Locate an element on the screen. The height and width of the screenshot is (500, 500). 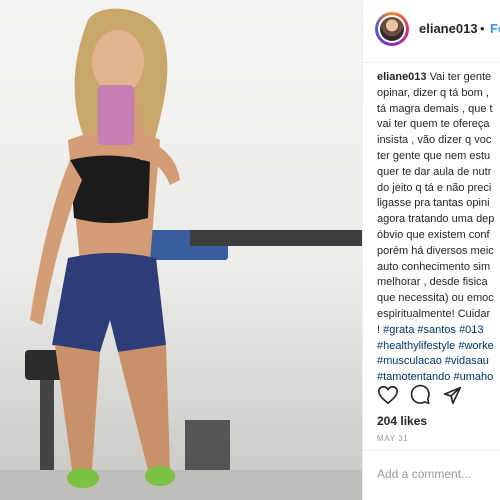
caption-line: melhorar , desde fisica is located at coordinates (432, 282).